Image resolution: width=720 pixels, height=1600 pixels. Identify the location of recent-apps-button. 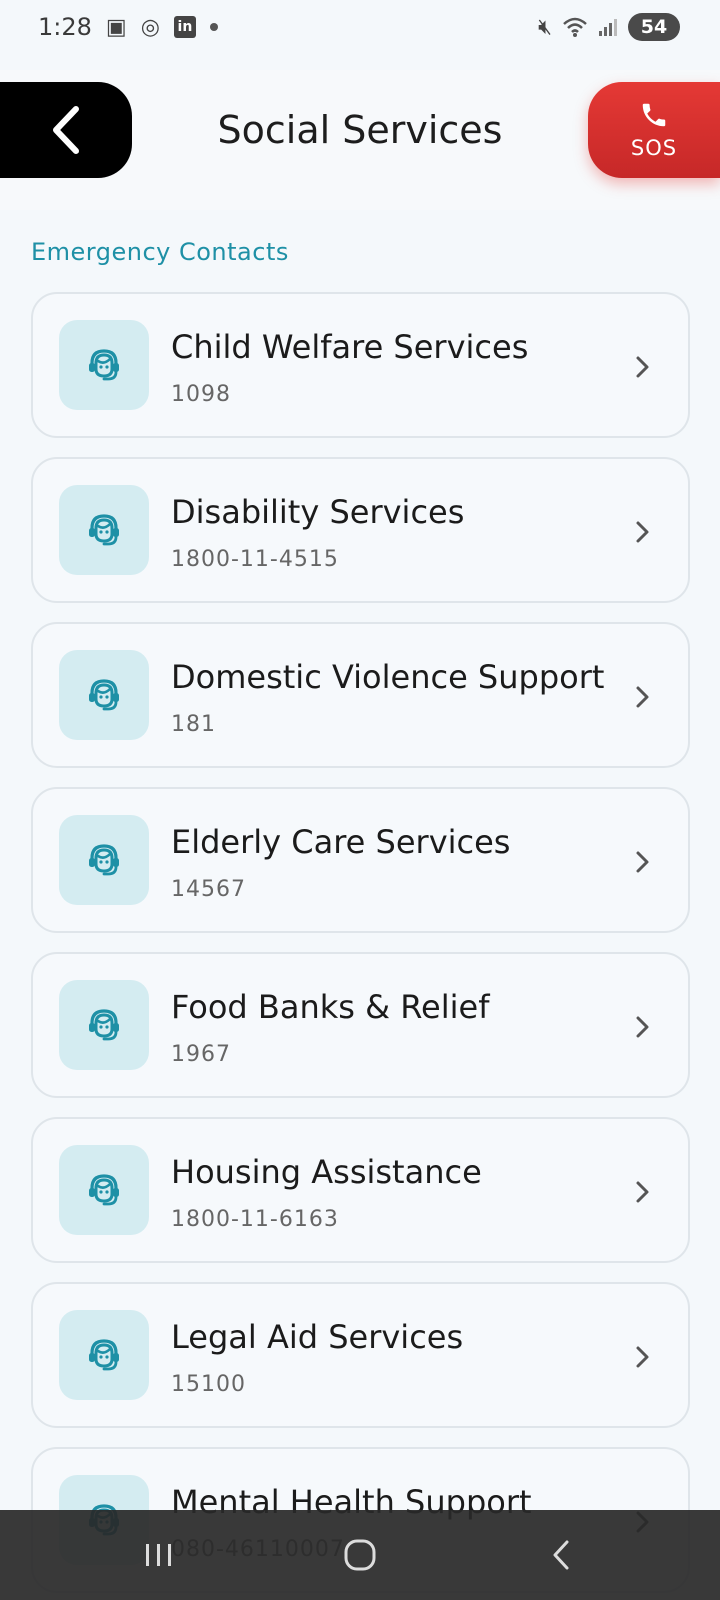
(159, 1555).